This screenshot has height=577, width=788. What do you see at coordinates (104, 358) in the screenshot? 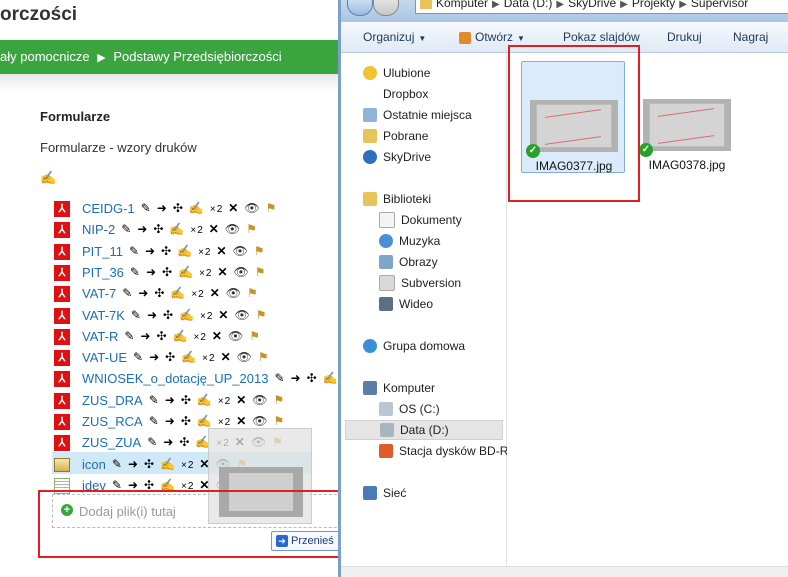
I see `file-link: VAT-UE` at bounding box center [104, 358].